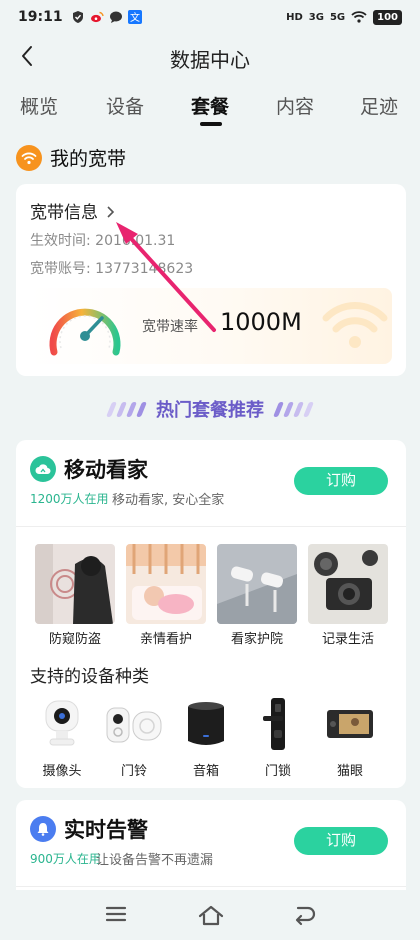 The height and width of the screenshot is (940, 420). Describe the element at coordinates (295, 105) in the screenshot. I see `tab-content: 内容` at that location.